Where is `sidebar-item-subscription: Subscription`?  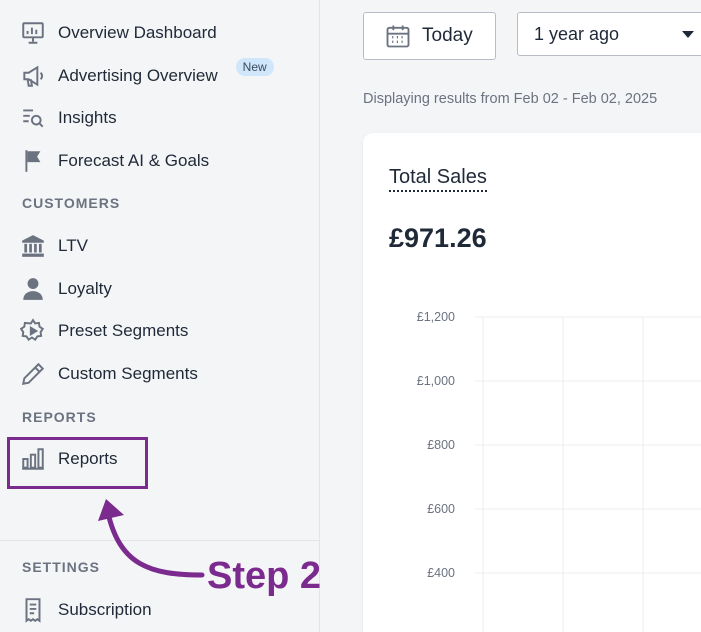
sidebar-item-subscription: Subscription is located at coordinates (86, 610).